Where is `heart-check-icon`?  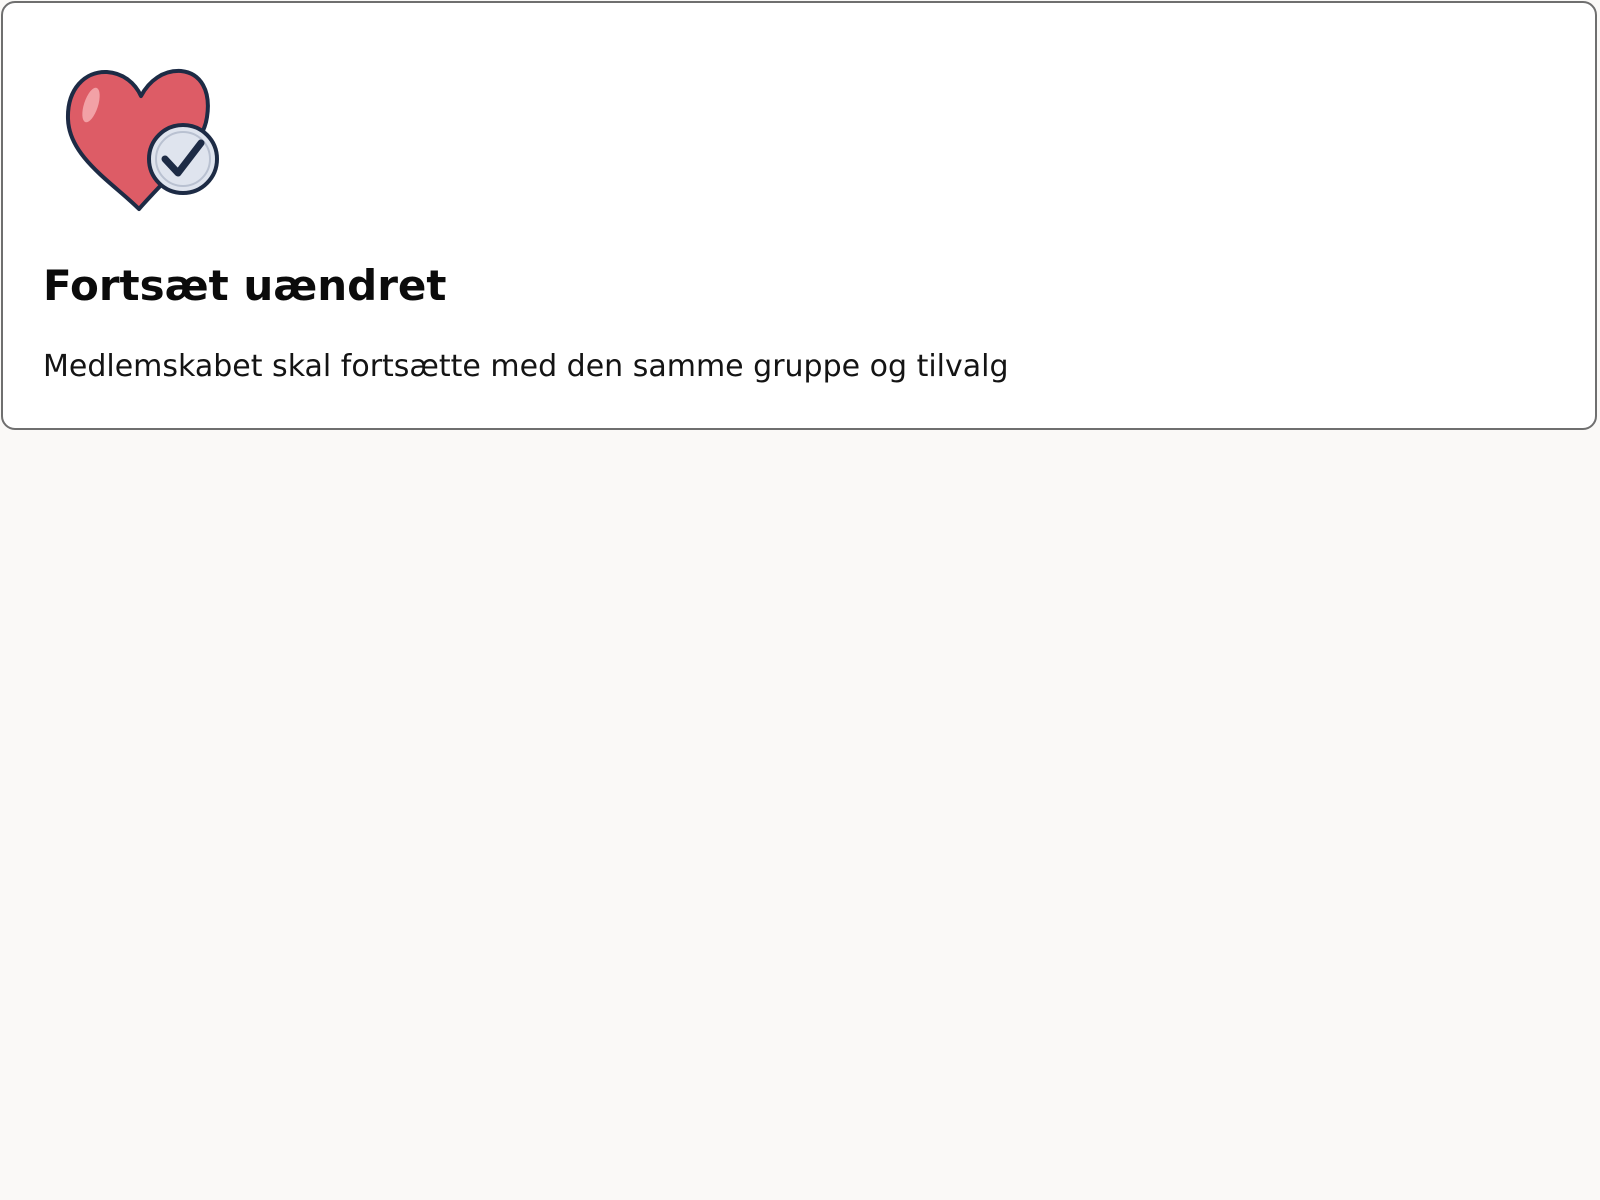
heart-check-icon is located at coordinates (144, 141).